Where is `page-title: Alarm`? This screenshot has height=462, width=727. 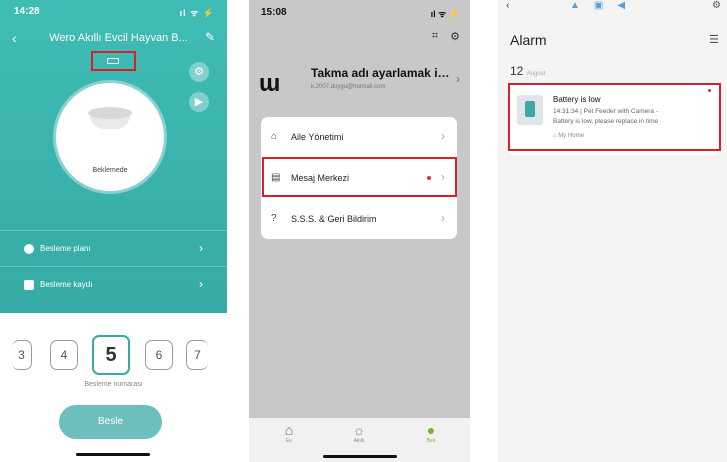
page-title: Alarm is located at coordinates (528, 40).